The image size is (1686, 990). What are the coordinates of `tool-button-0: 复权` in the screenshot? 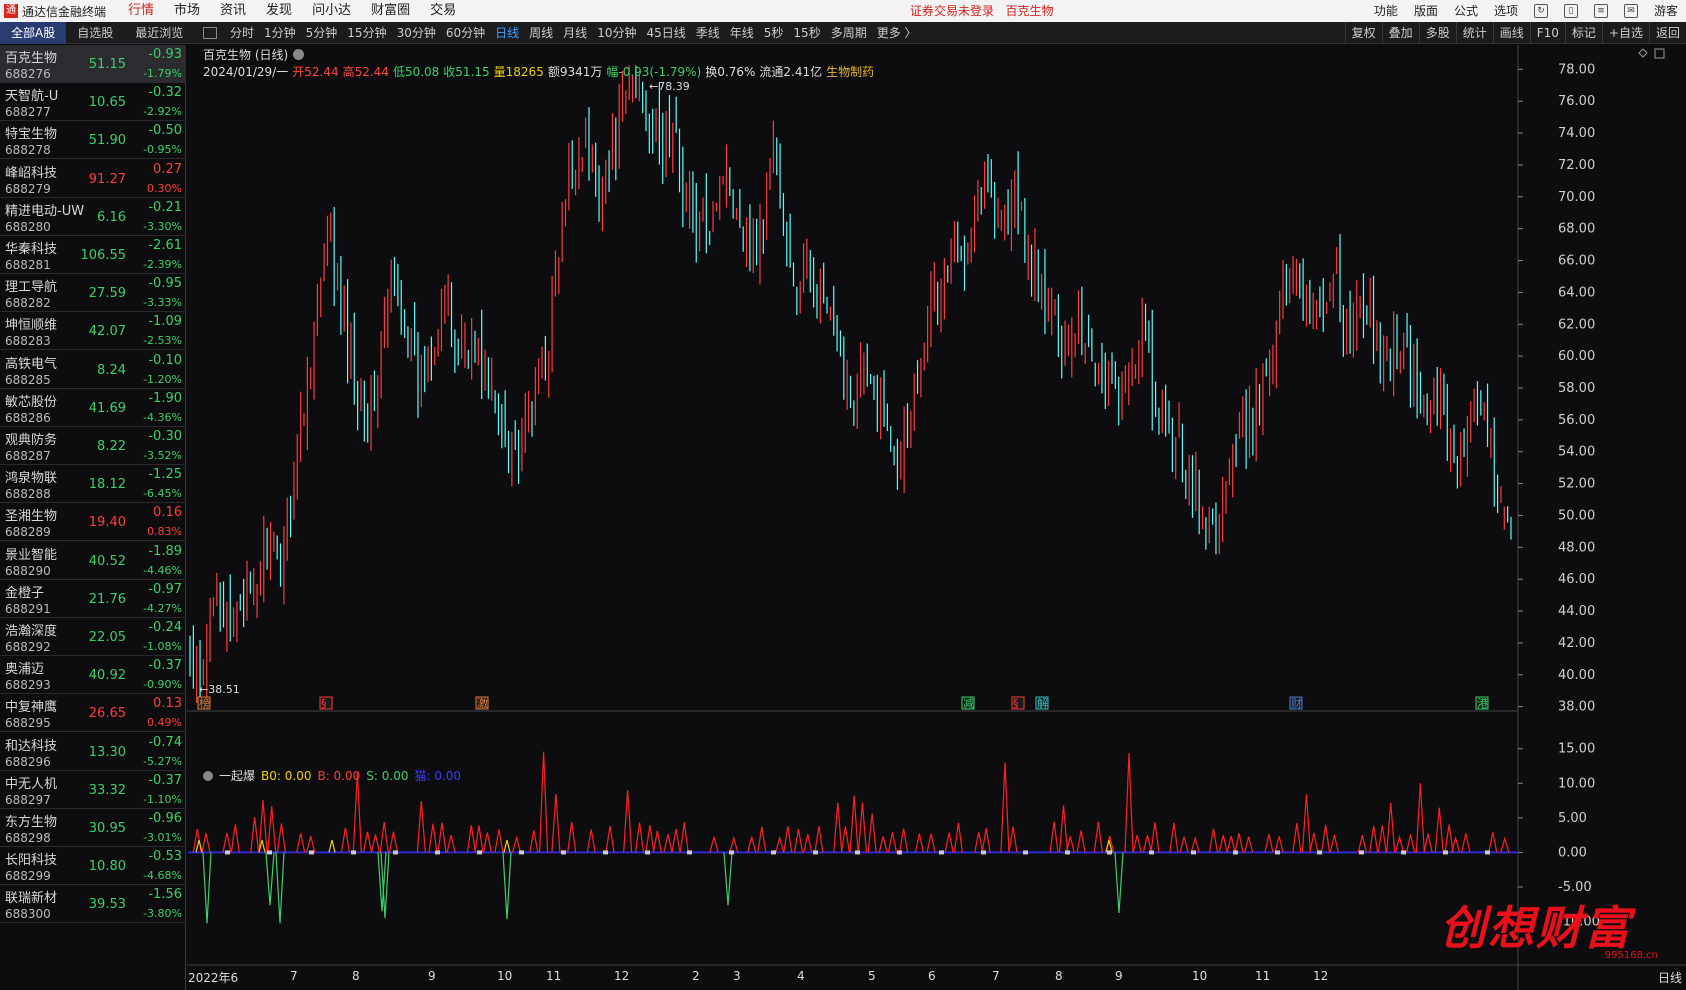 It's located at (1363, 33).